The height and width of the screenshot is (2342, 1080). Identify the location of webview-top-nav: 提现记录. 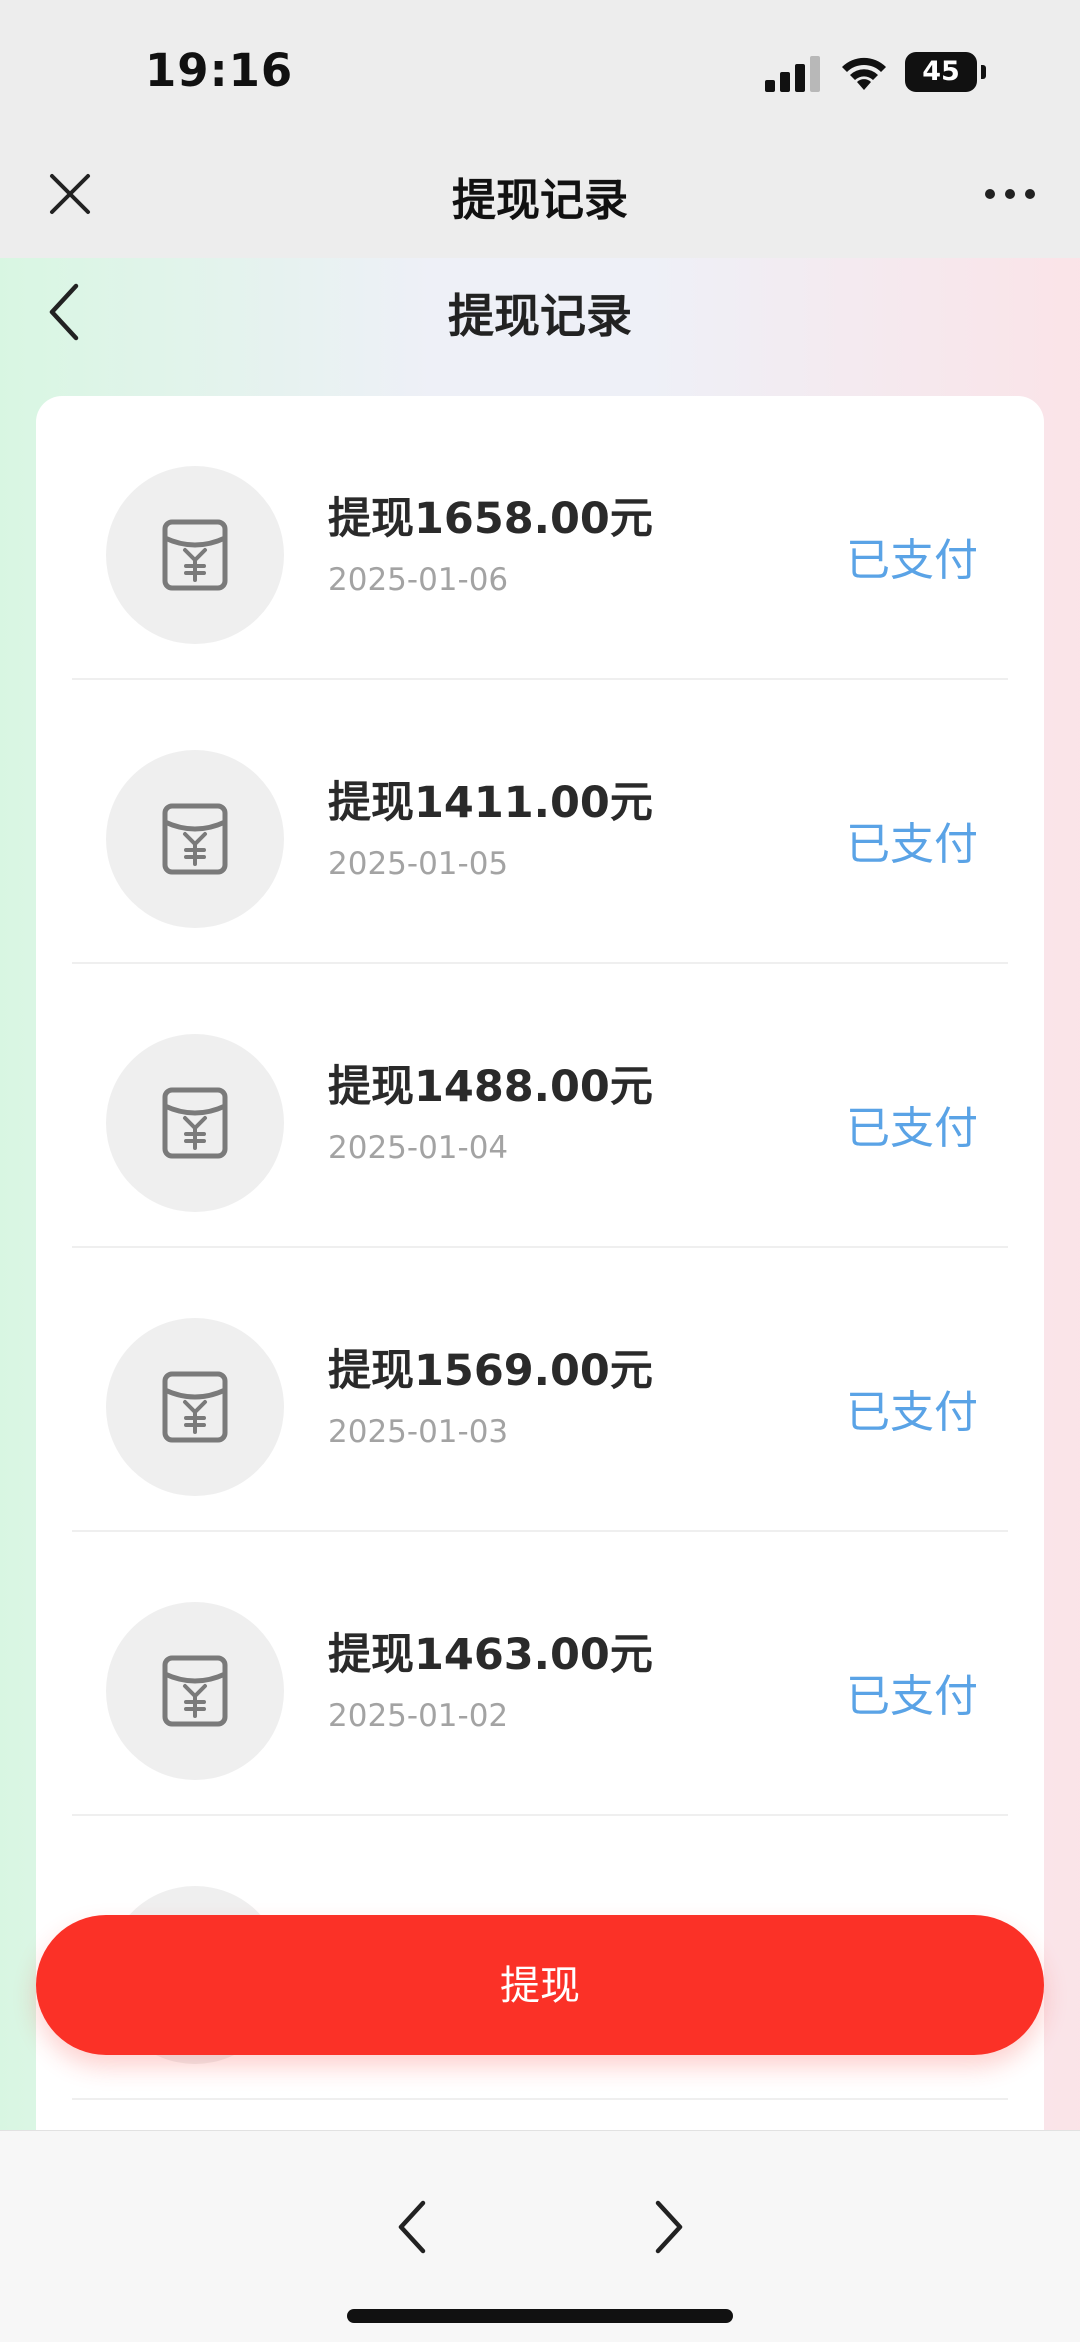
(540, 199).